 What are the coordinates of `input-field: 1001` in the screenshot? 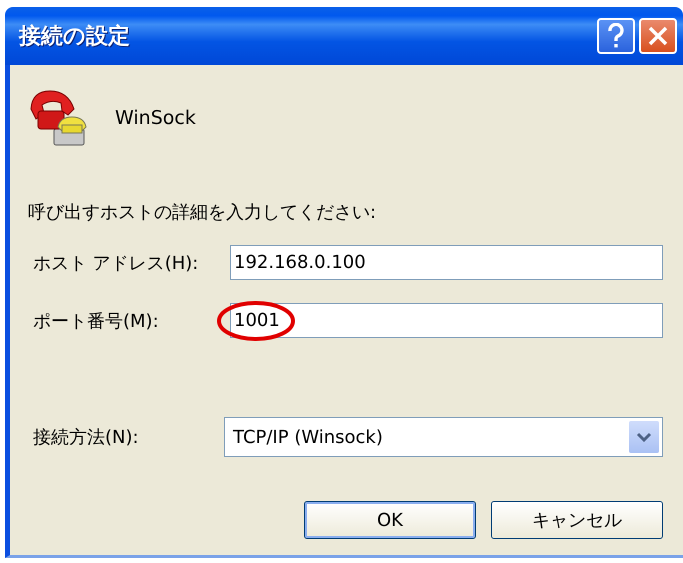 It's located at (446, 320).